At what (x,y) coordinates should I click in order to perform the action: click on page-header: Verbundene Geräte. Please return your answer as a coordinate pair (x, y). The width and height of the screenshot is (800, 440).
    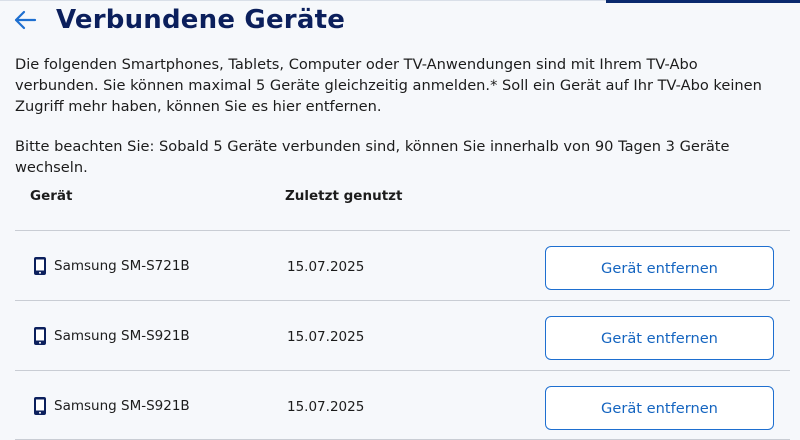
    Looking at the image, I should click on (178, 20).